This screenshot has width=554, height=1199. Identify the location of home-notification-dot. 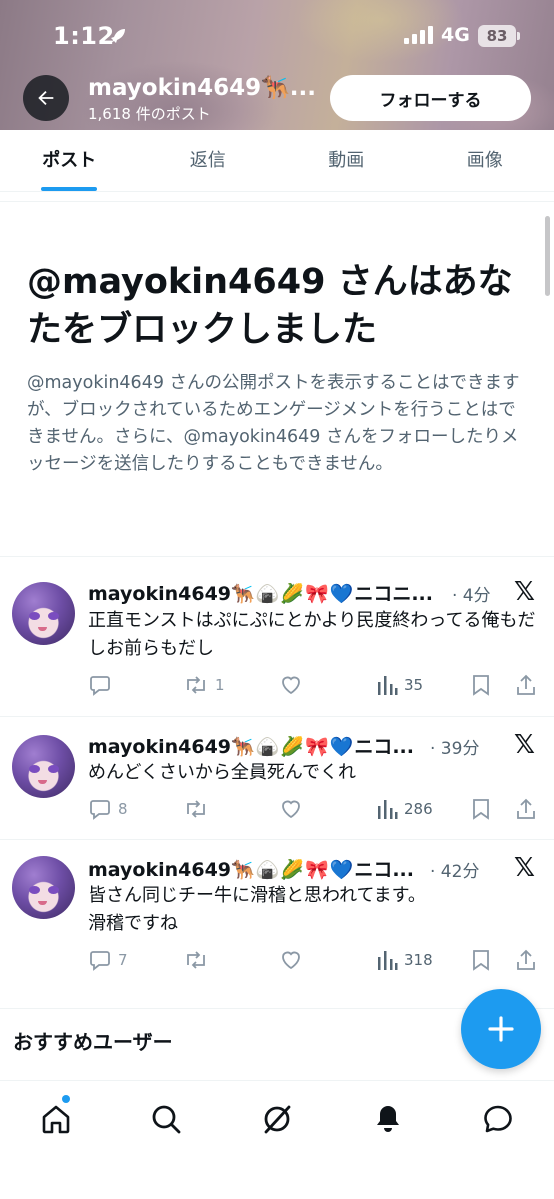
(66, 1099).